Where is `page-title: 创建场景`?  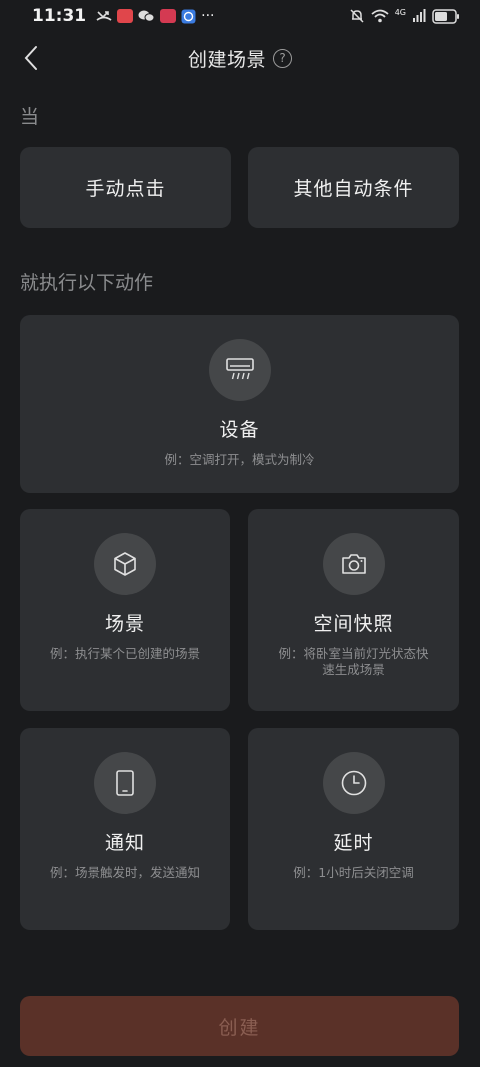 page-title: 创建场景 is located at coordinates (226, 59).